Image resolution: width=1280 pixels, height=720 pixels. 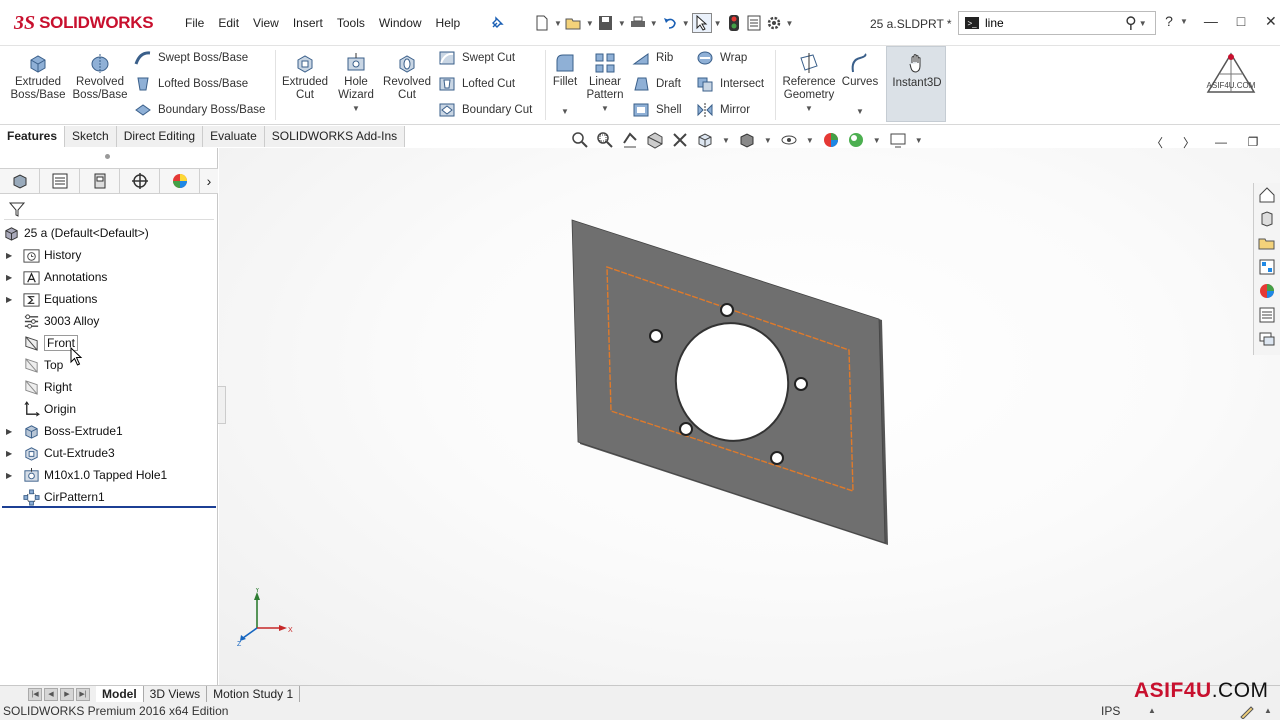 What do you see at coordinates (739, 385) in the screenshot?
I see `sheet-metal-plate-model` at bounding box center [739, 385].